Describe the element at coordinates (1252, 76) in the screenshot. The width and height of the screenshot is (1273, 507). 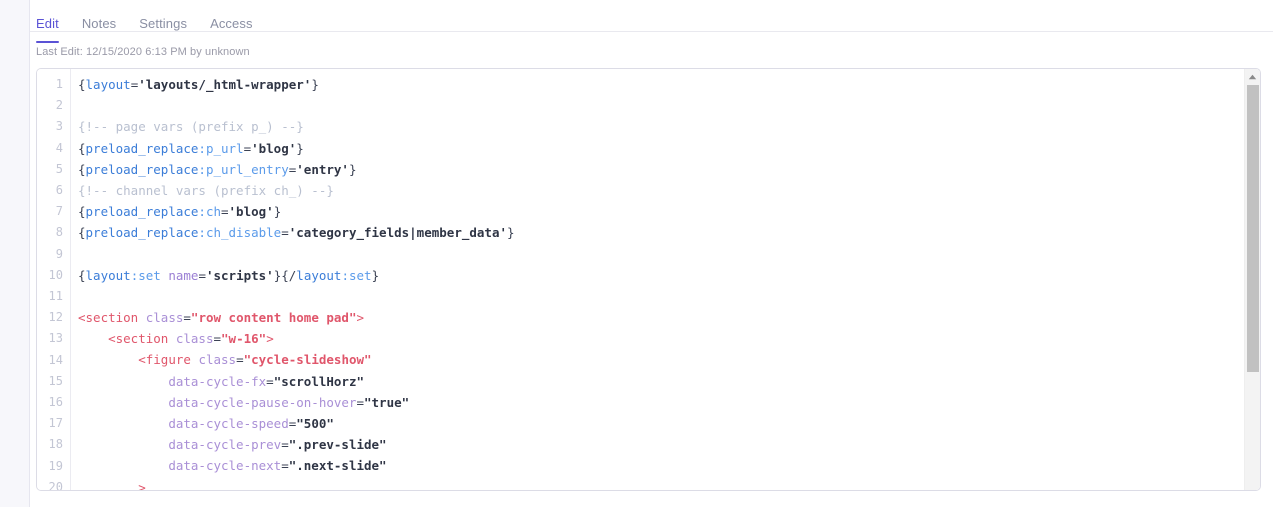
I see `scroll-up-arrow-icon` at that location.